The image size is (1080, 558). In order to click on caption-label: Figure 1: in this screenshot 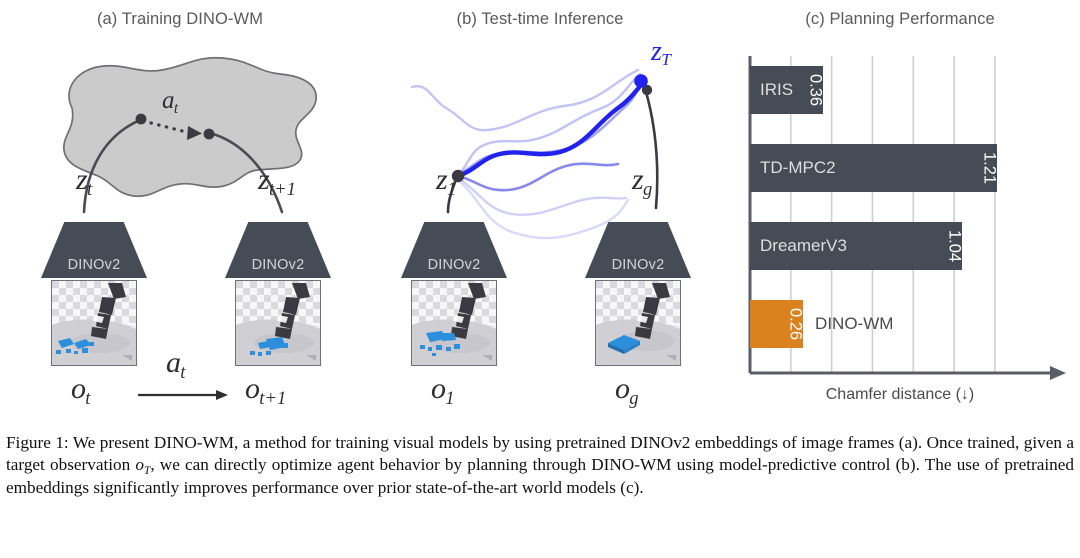, I will do `click(37, 442)`.